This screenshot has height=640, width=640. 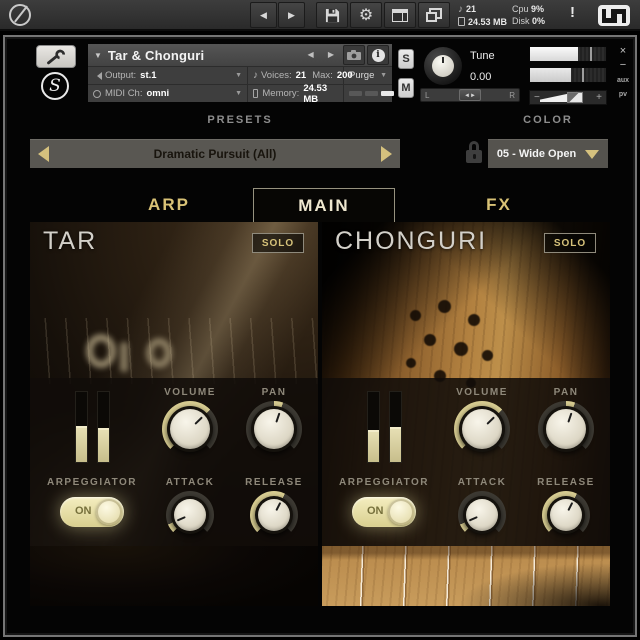 I want to click on output-icon, so click(x=97, y=75).